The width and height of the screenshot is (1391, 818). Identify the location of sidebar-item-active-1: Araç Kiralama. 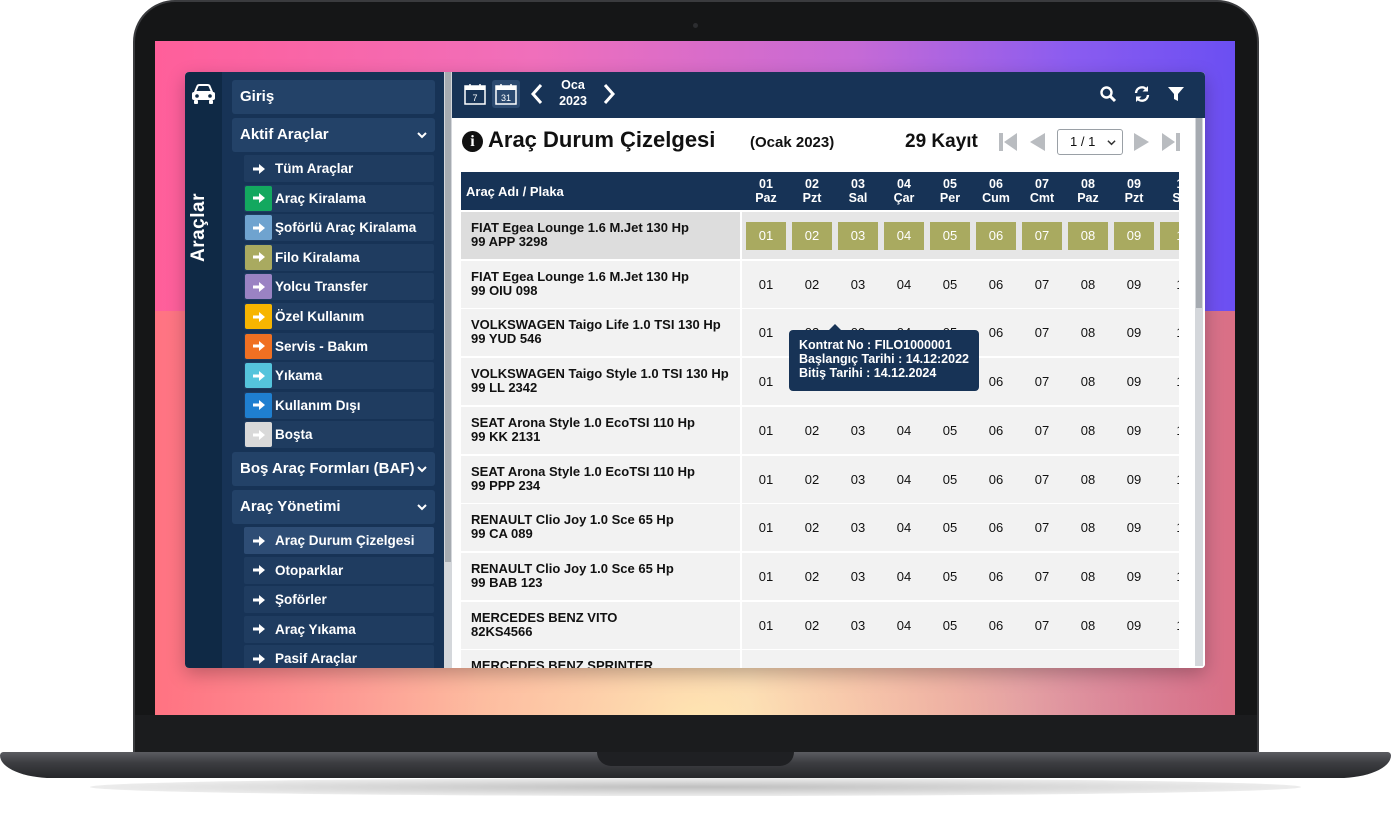
(339, 198).